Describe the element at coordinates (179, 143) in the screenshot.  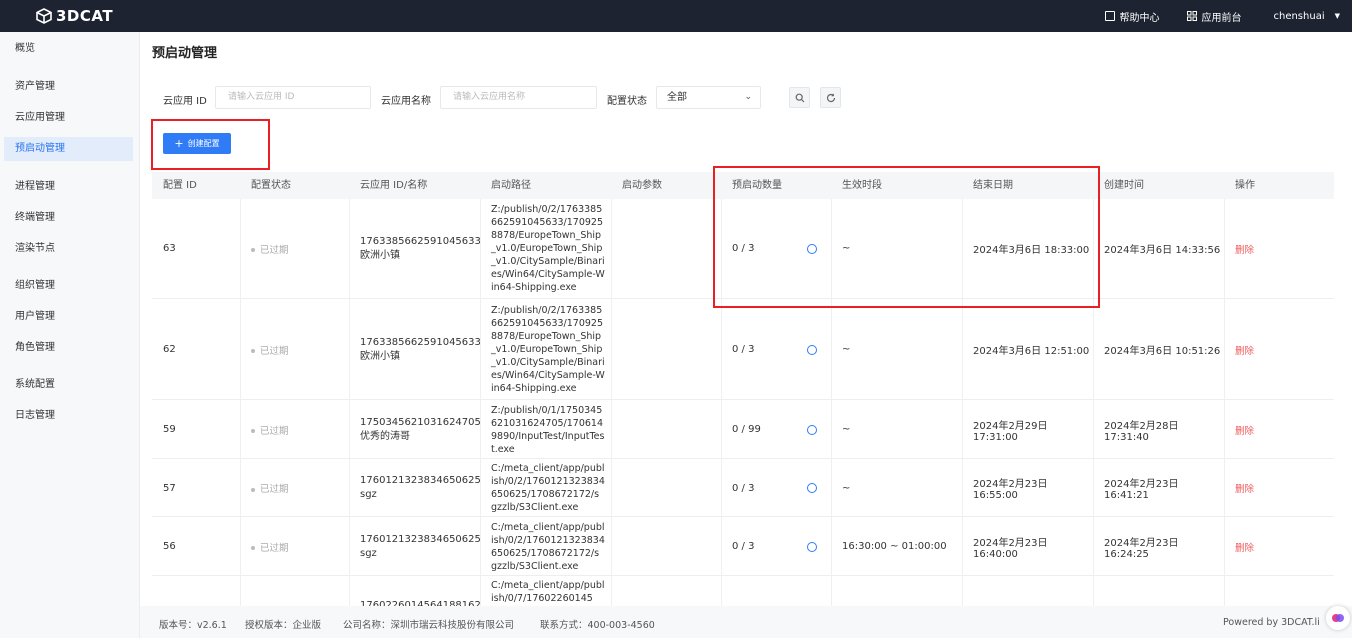
I see `plus-icon: +` at that location.